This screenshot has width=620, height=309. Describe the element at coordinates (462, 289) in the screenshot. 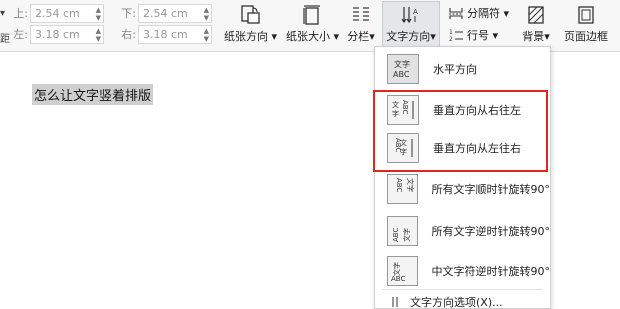

I see `menu-divider` at that location.